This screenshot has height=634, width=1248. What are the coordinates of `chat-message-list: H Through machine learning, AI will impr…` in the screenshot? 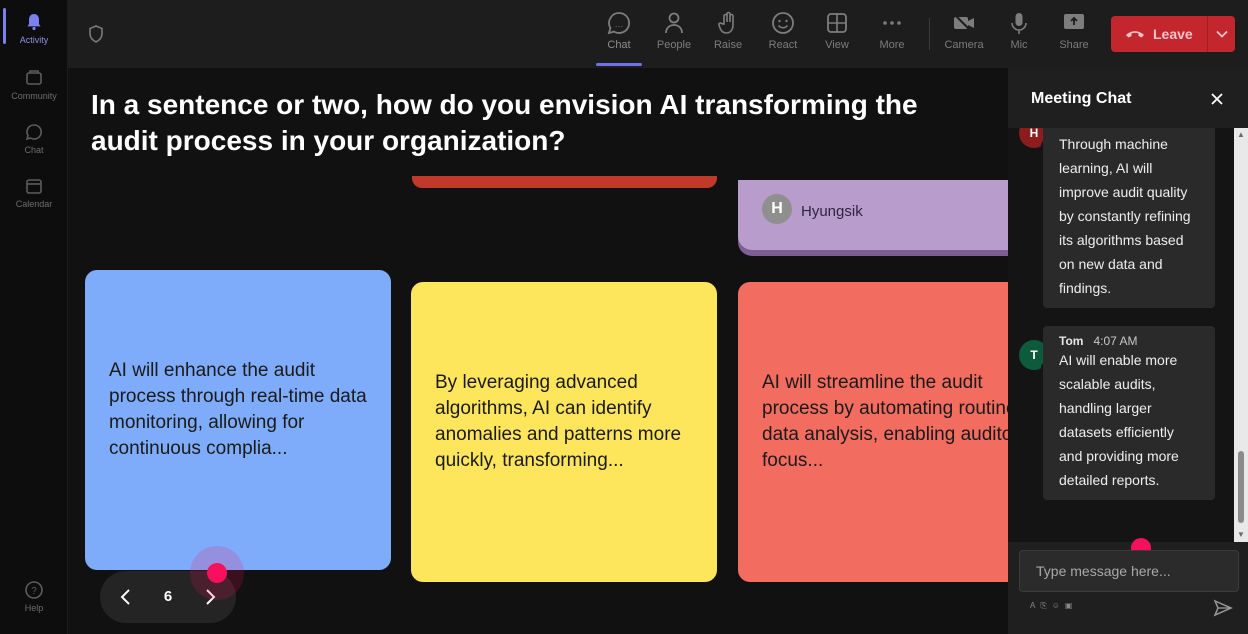 It's located at (1121, 335).